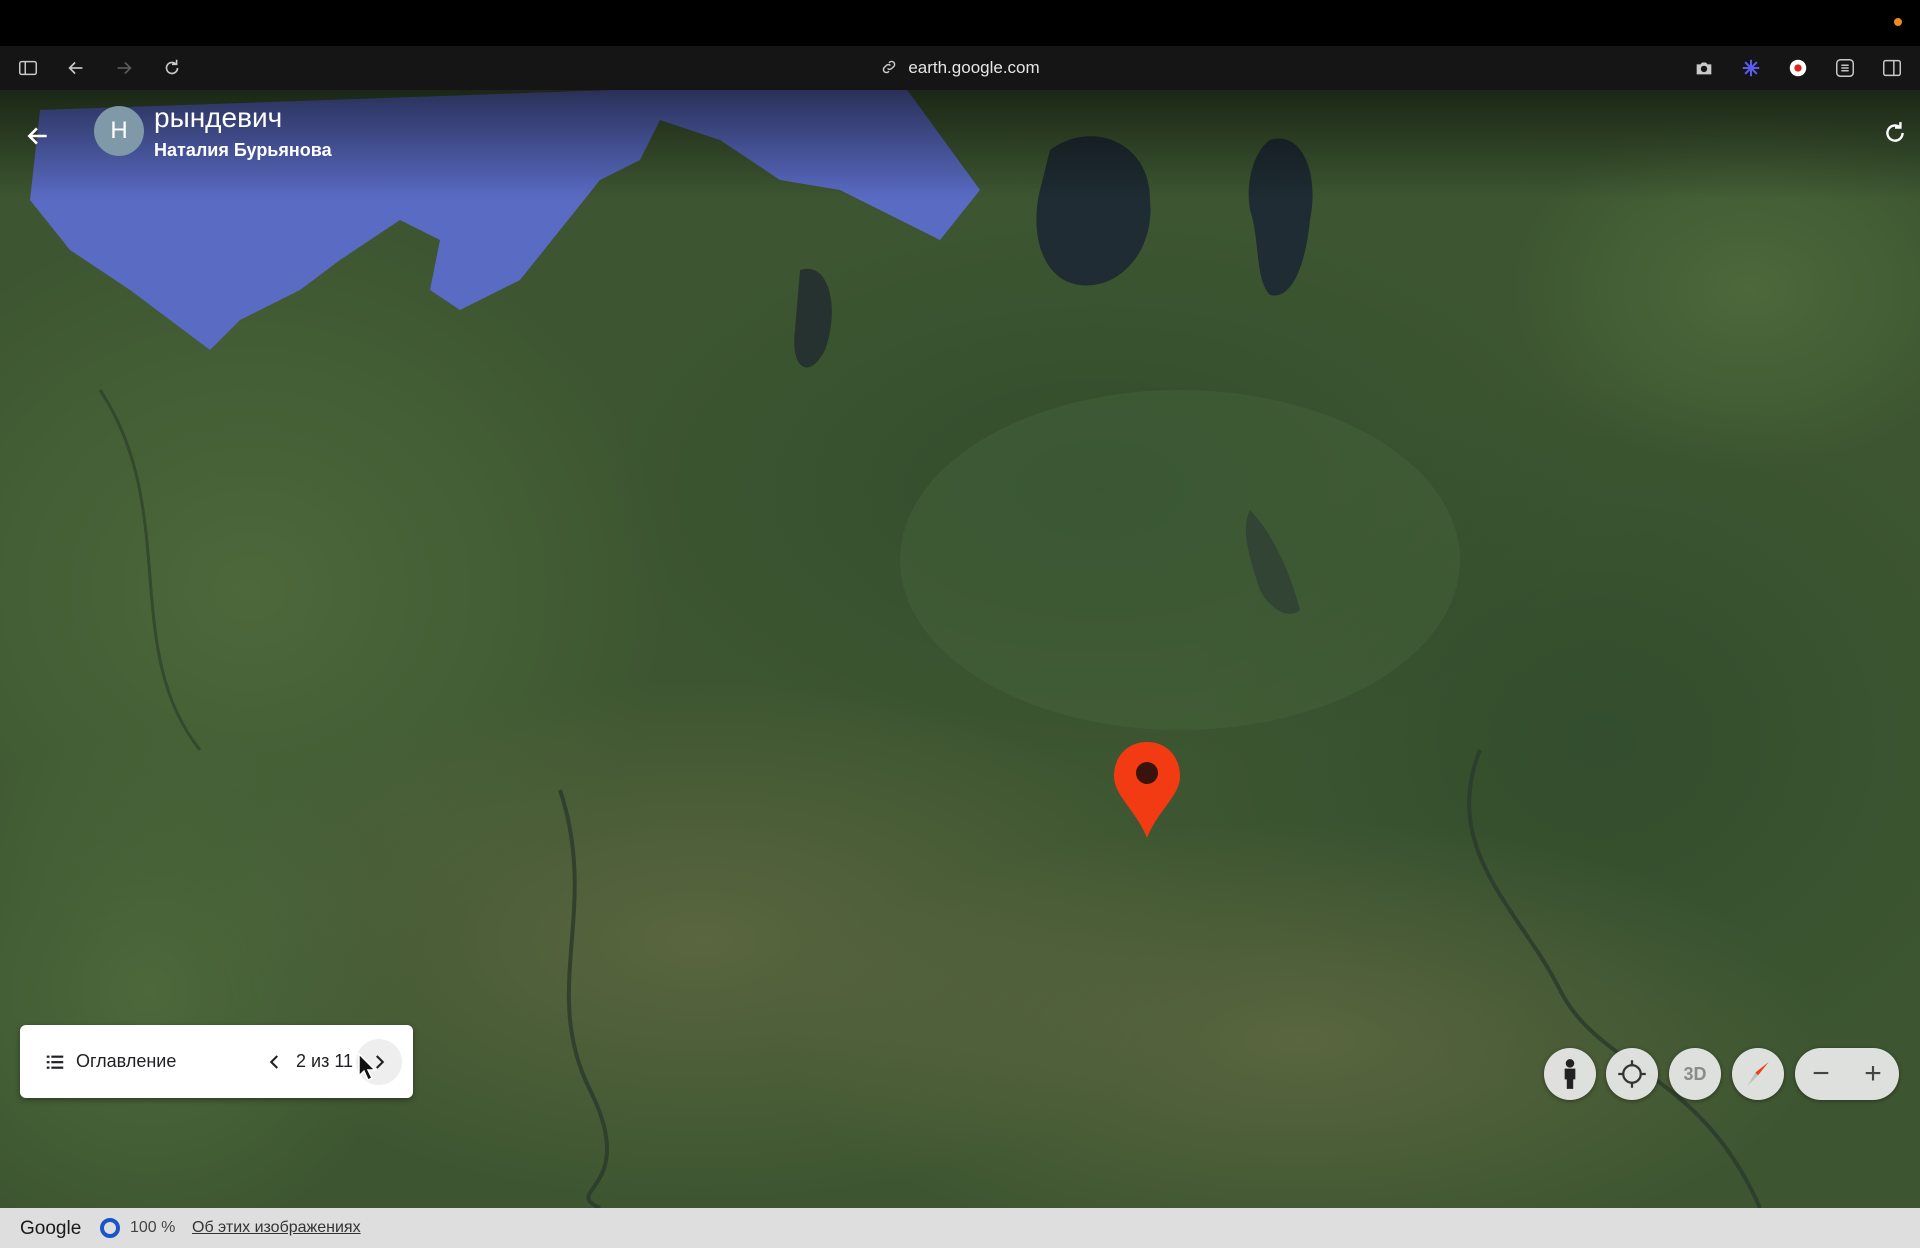  I want to click on slide-counter: 2 из 11, so click(325, 1061).